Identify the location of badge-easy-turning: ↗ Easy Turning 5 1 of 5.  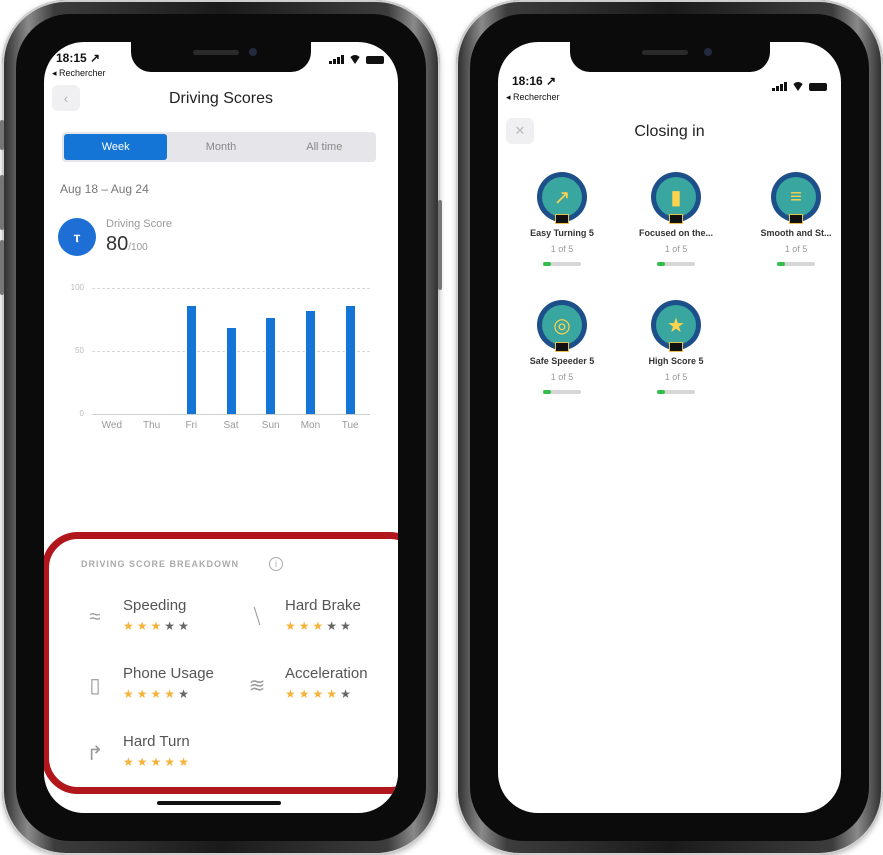
(562, 219).